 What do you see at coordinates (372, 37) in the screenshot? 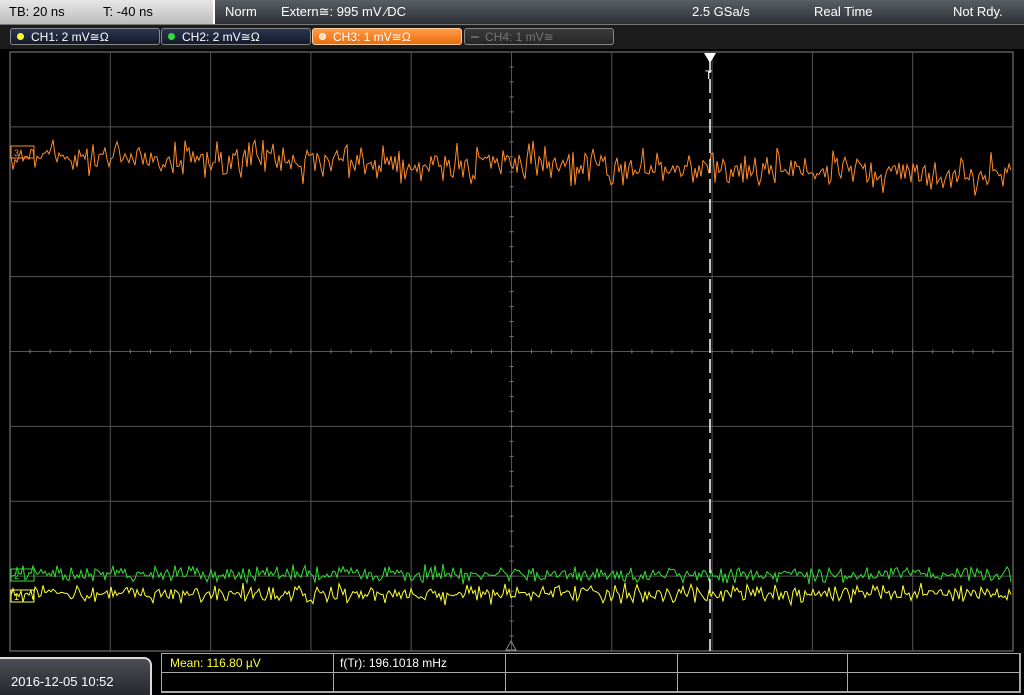
I see `ch3-label: CH3: 1 mV≅Ω` at bounding box center [372, 37].